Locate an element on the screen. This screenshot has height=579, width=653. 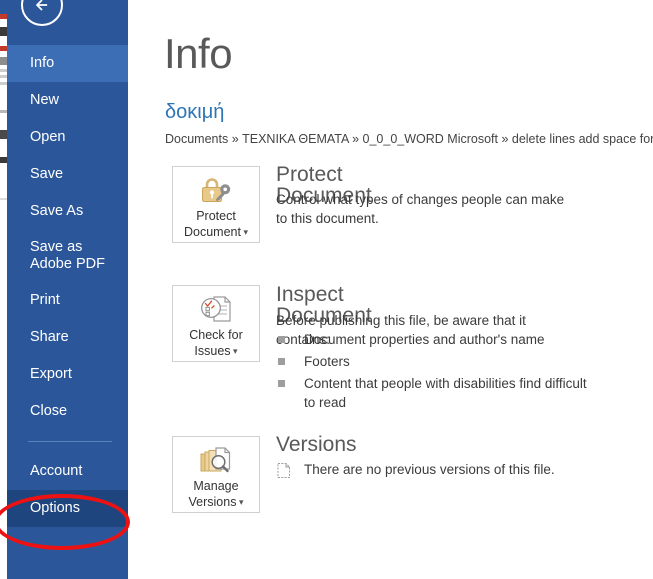
check-for-issues-button: Check for Issues ▾ is located at coordinates (216, 323).